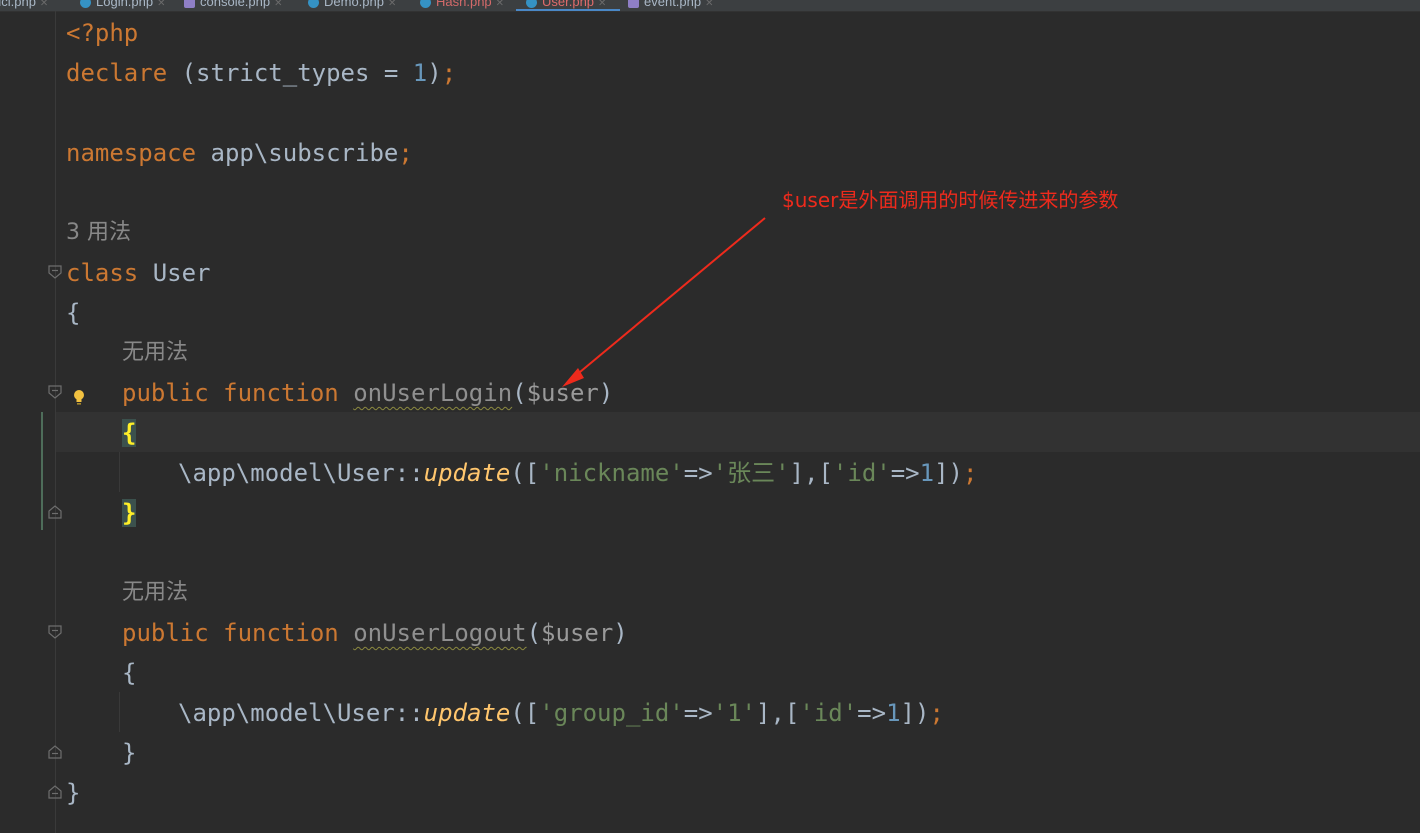 Image resolution: width=1420 pixels, height=833 pixels. I want to click on tab-ucl: ucl.php ✕, so click(24, 5).